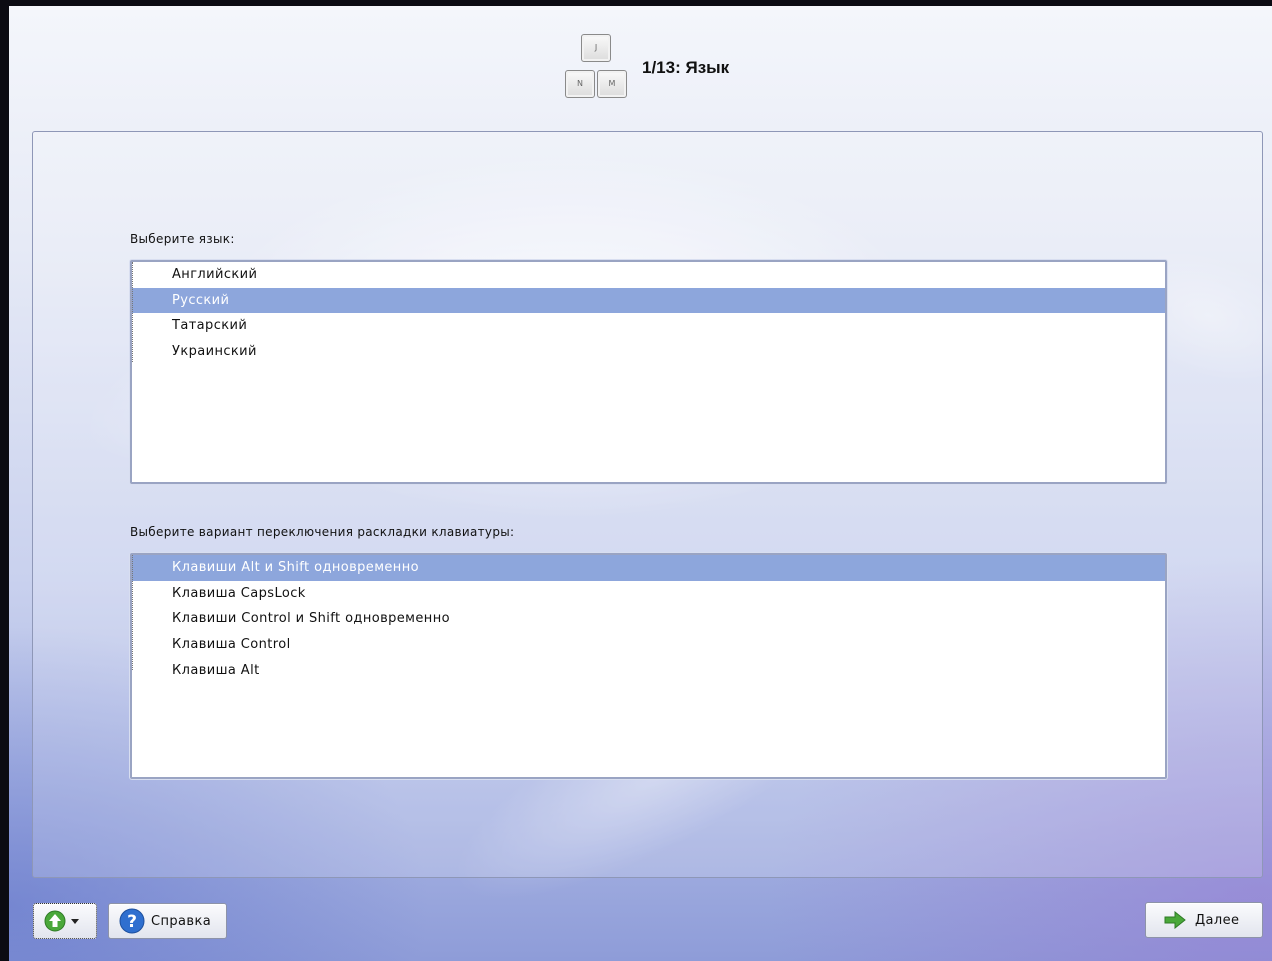 The width and height of the screenshot is (1272, 961). What do you see at coordinates (1217, 920) in the screenshot?
I see `next-button-label: Далее` at bounding box center [1217, 920].